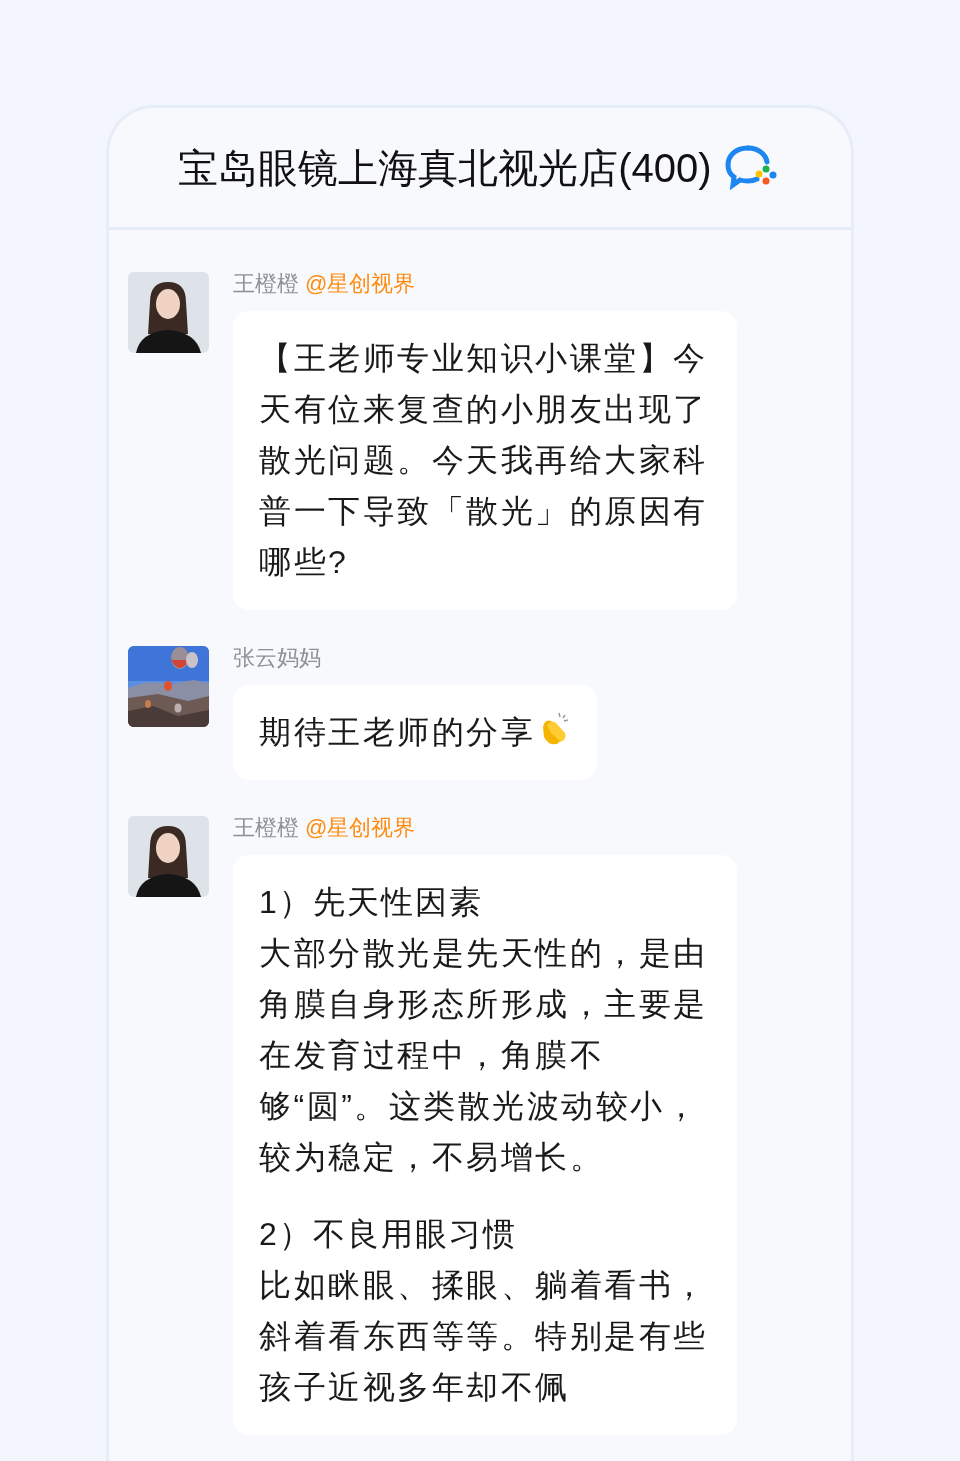  What do you see at coordinates (388, 1234) in the screenshot?
I see `paragraph-heading: 2）不良用眼习惯` at bounding box center [388, 1234].